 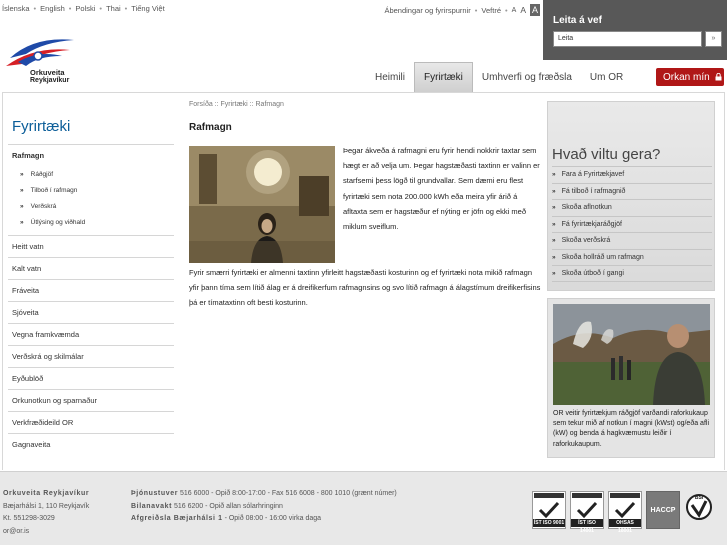 What do you see at coordinates (523, 10) in the screenshot?
I see `font-size-medium-button: A` at bounding box center [523, 10].